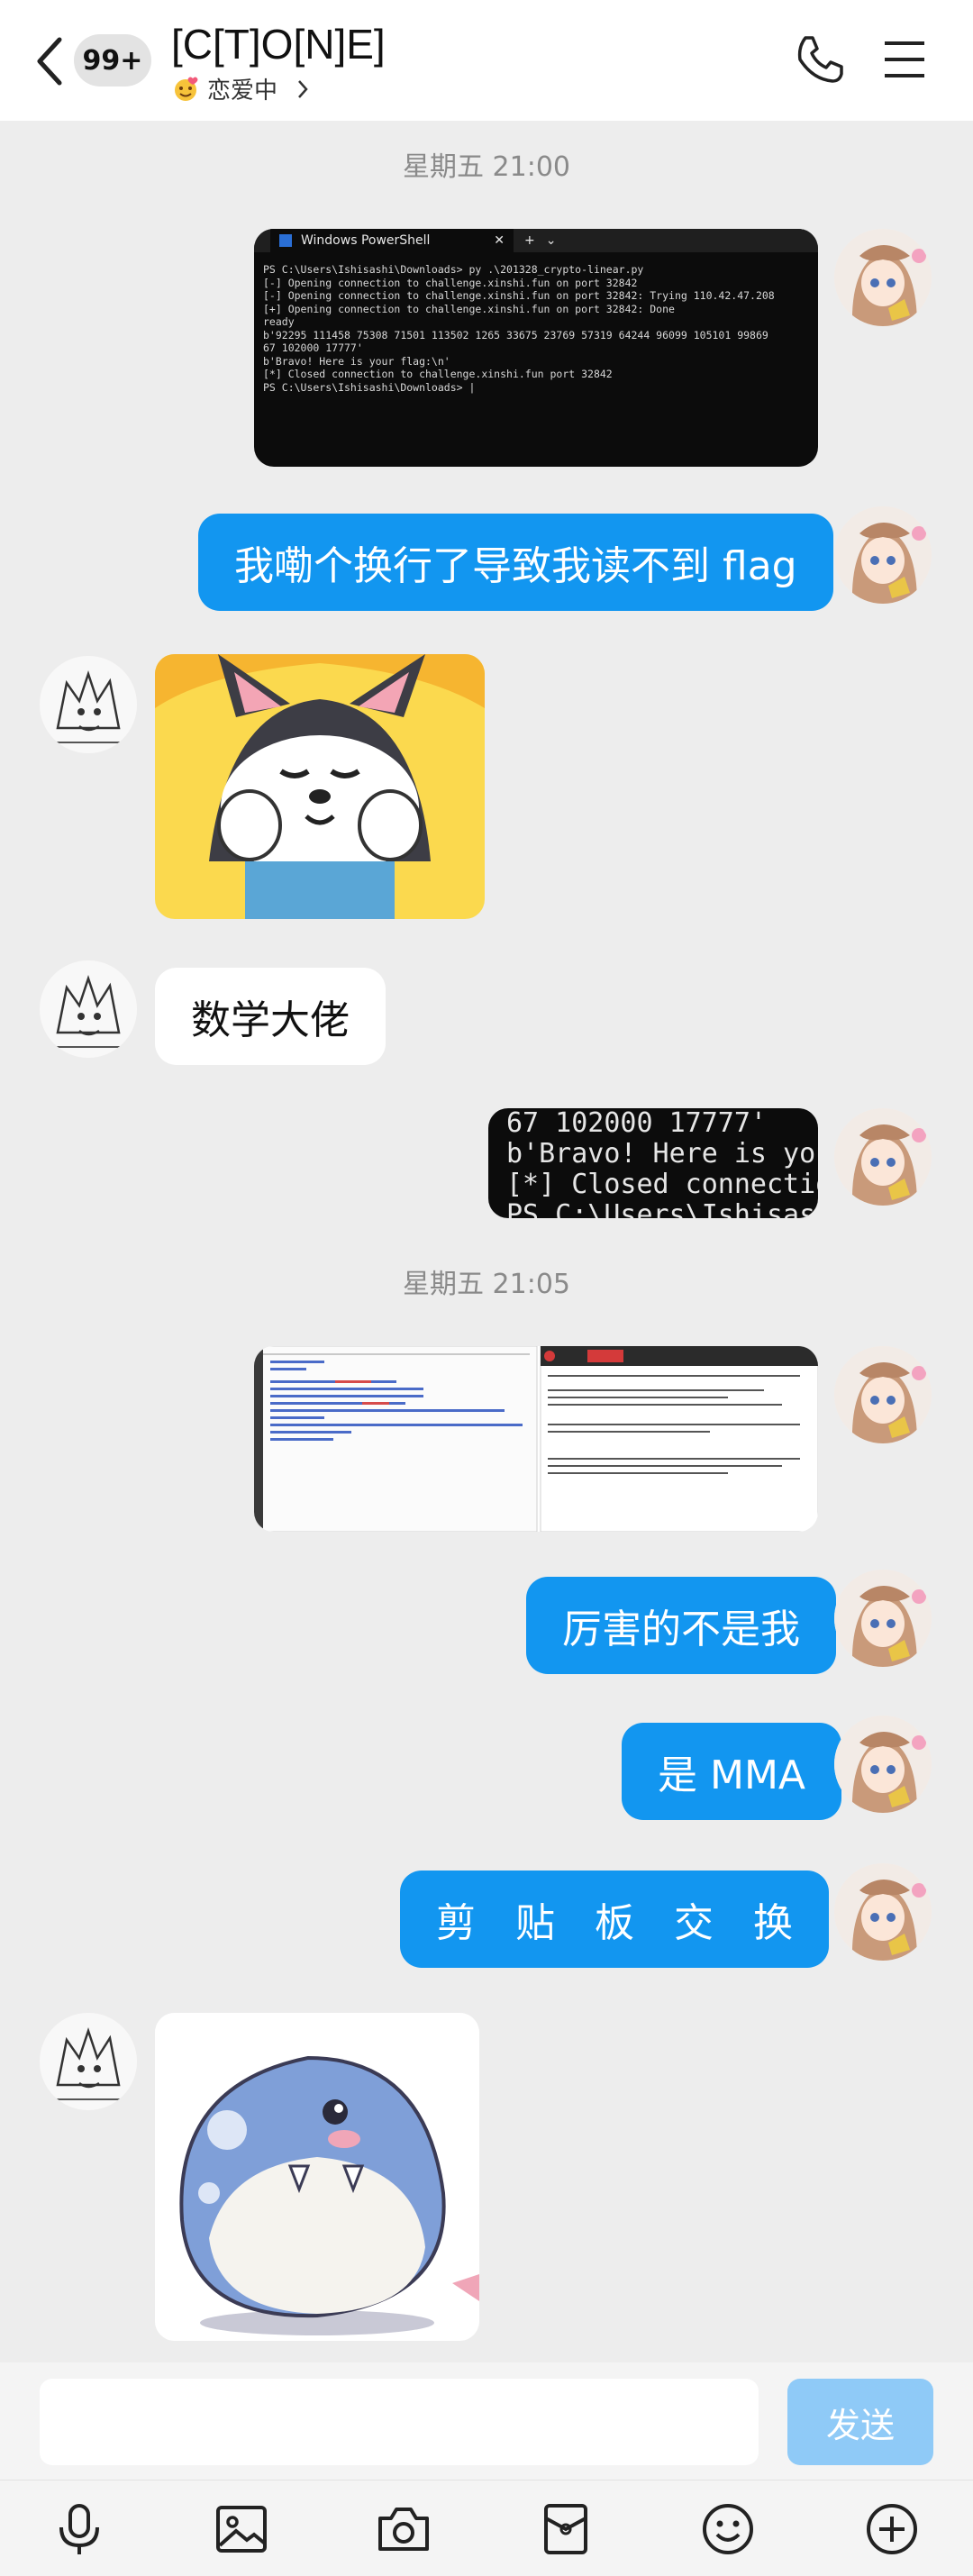 The image size is (973, 2576). What do you see at coordinates (892, 2529) in the screenshot?
I see `plus-icon` at bounding box center [892, 2529].